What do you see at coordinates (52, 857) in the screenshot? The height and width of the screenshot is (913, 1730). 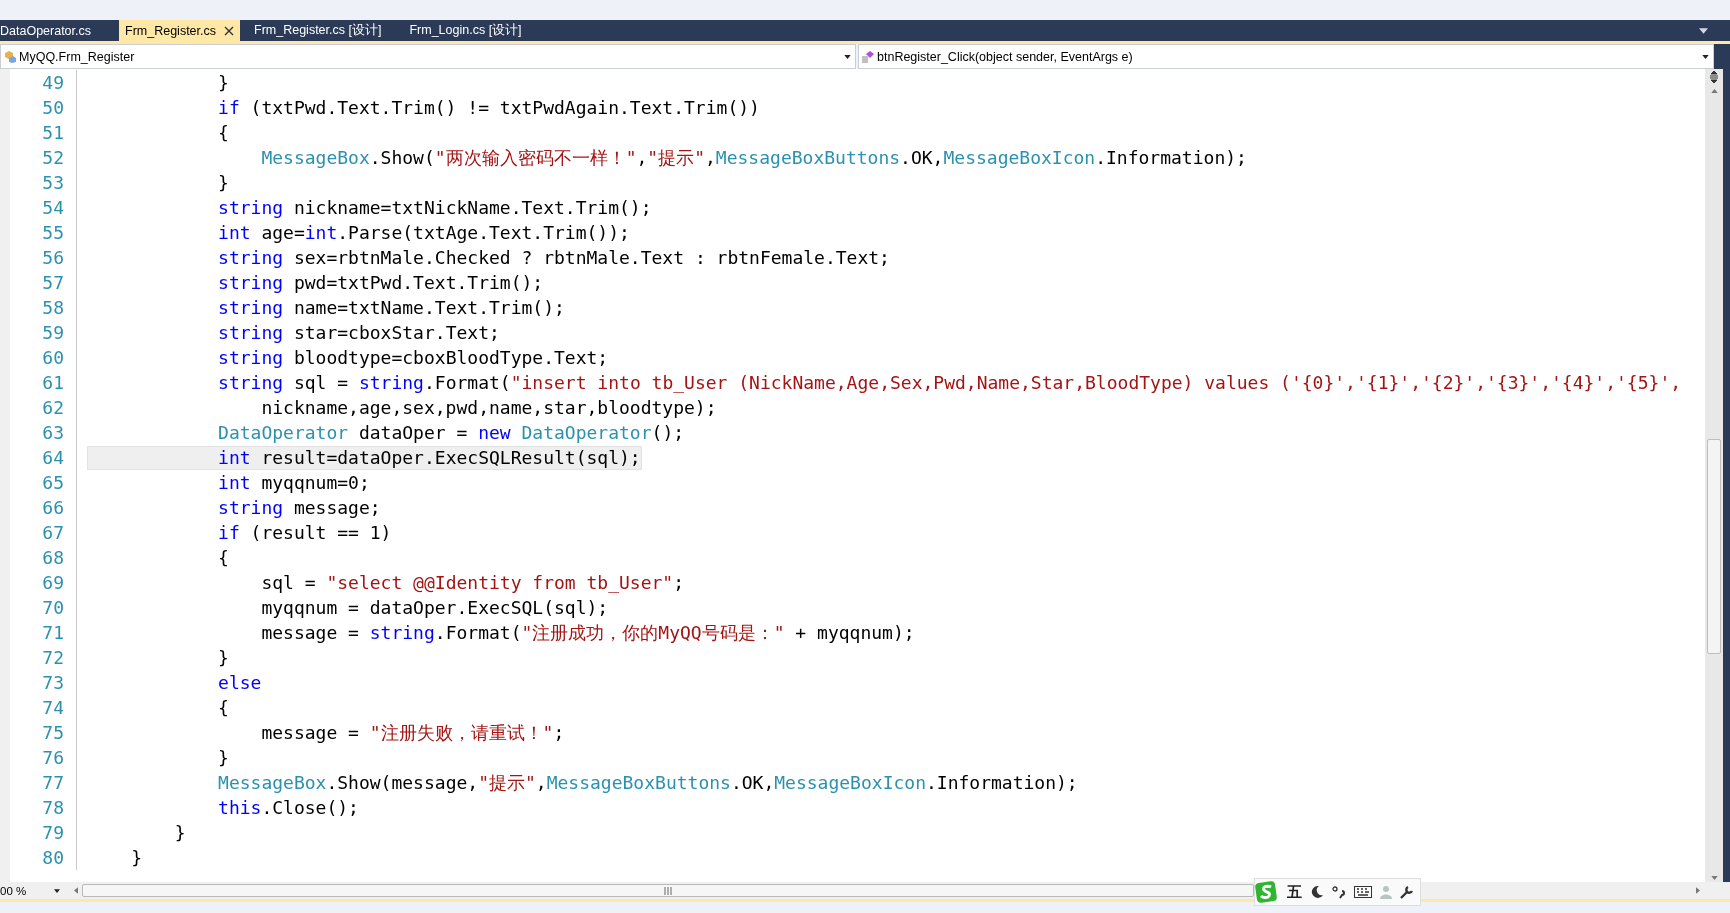 I see `line-number: 80` at bounding box center [52, 857].